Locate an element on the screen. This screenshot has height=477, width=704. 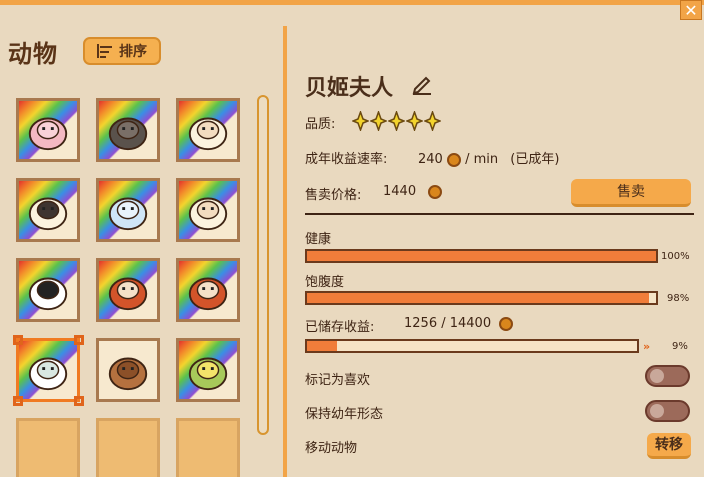
pink-sheep-icon is located at coordinates (48, 130).